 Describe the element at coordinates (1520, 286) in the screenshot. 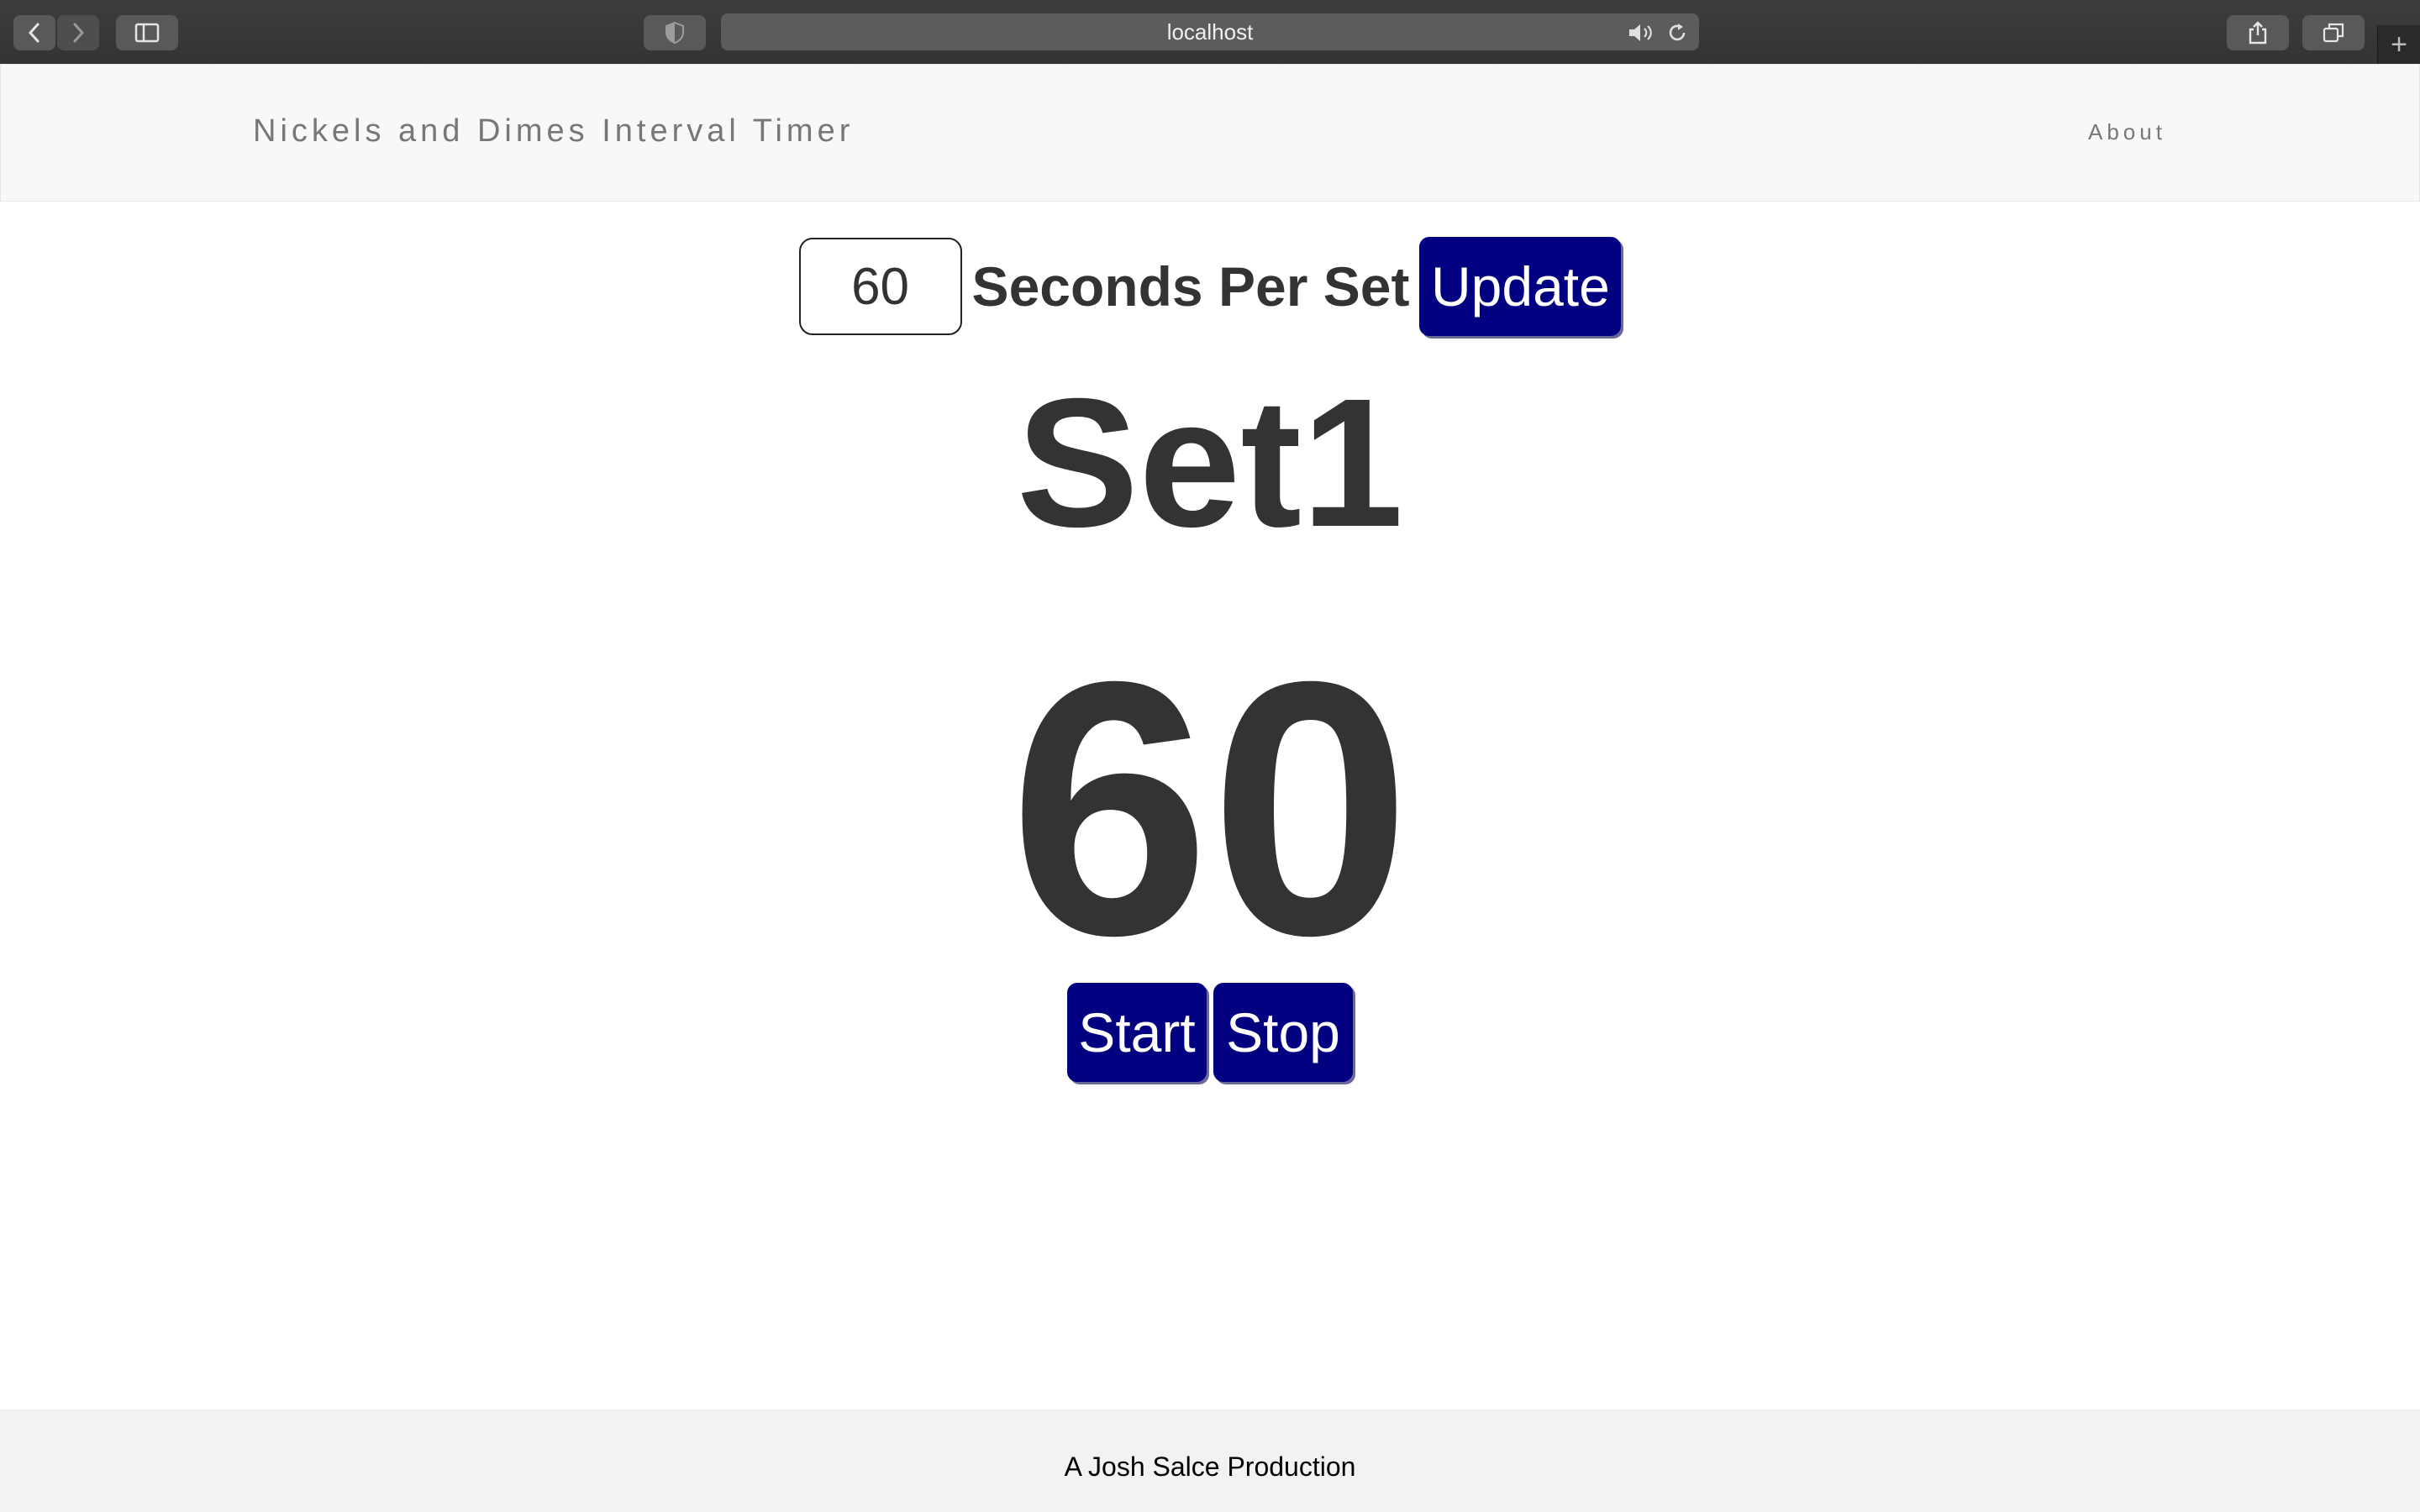

I see `update-button: Update` at that location.